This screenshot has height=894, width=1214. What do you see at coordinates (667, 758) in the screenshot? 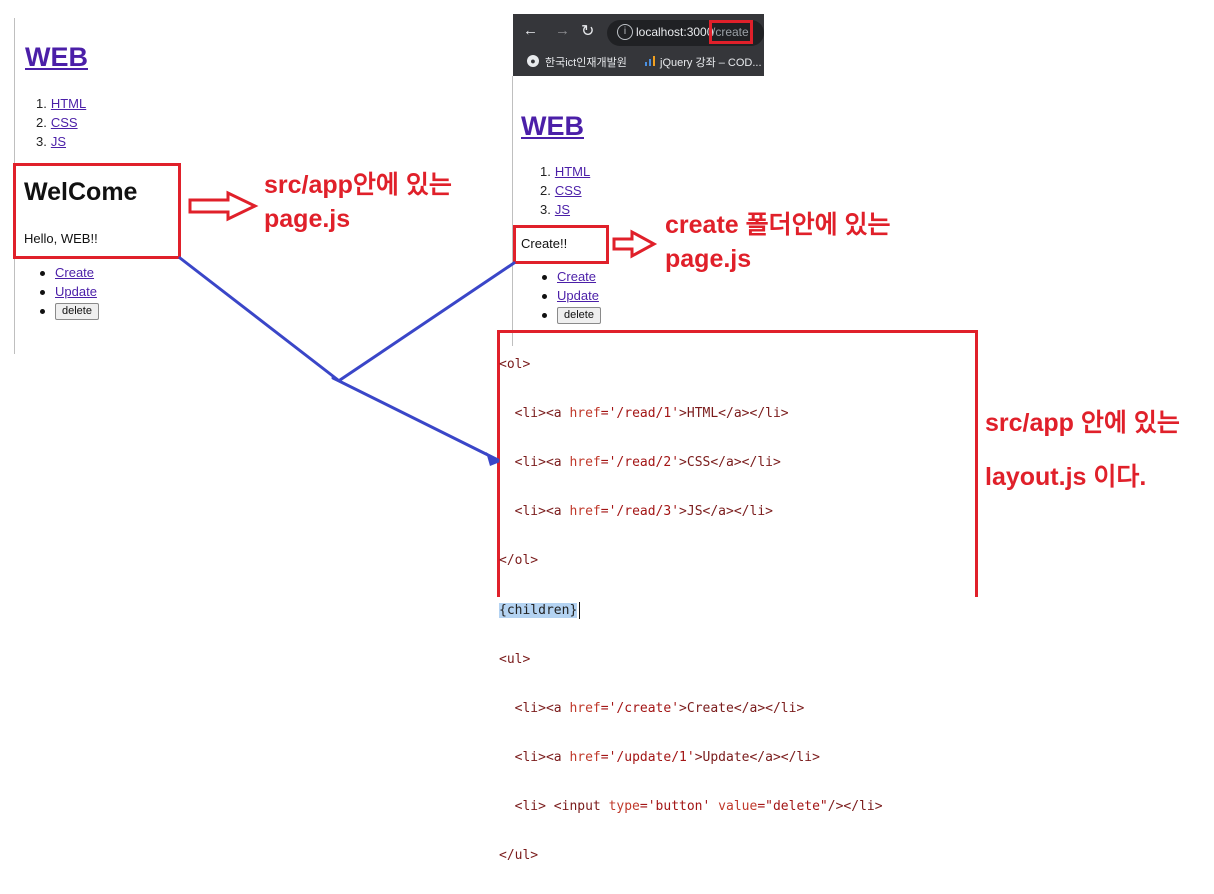
I see `code-line: <li><a href='/update/1'>Update</a></li>` at bounding box center [667, 758].